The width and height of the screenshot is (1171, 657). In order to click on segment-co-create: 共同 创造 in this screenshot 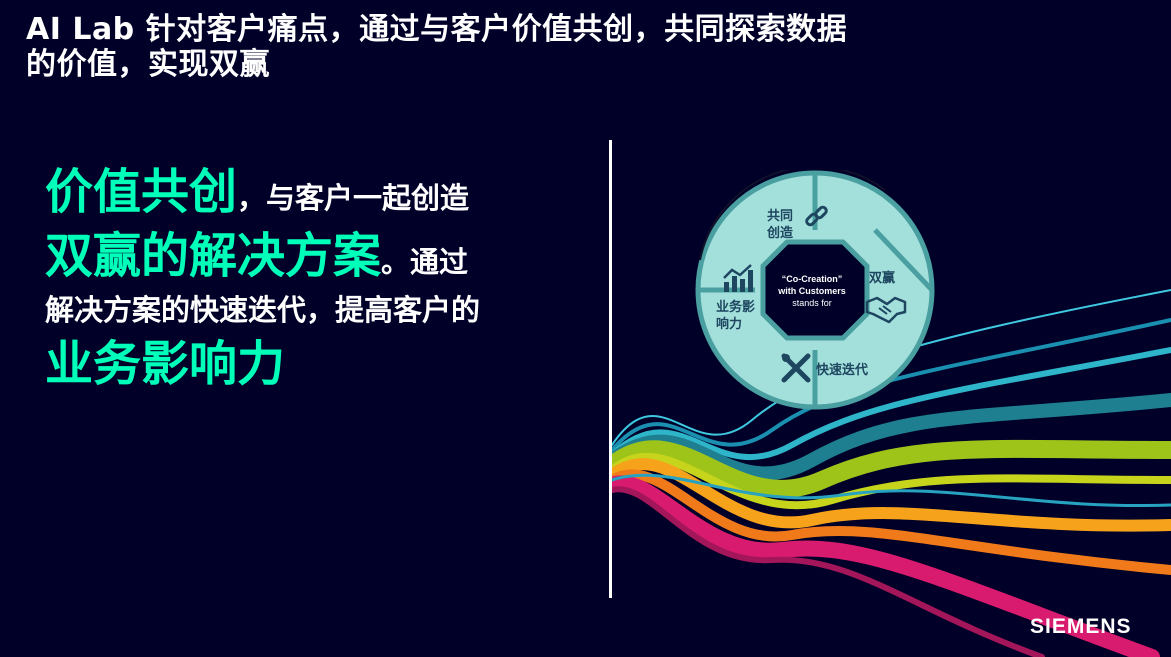, I will do `click(780, 225)`.